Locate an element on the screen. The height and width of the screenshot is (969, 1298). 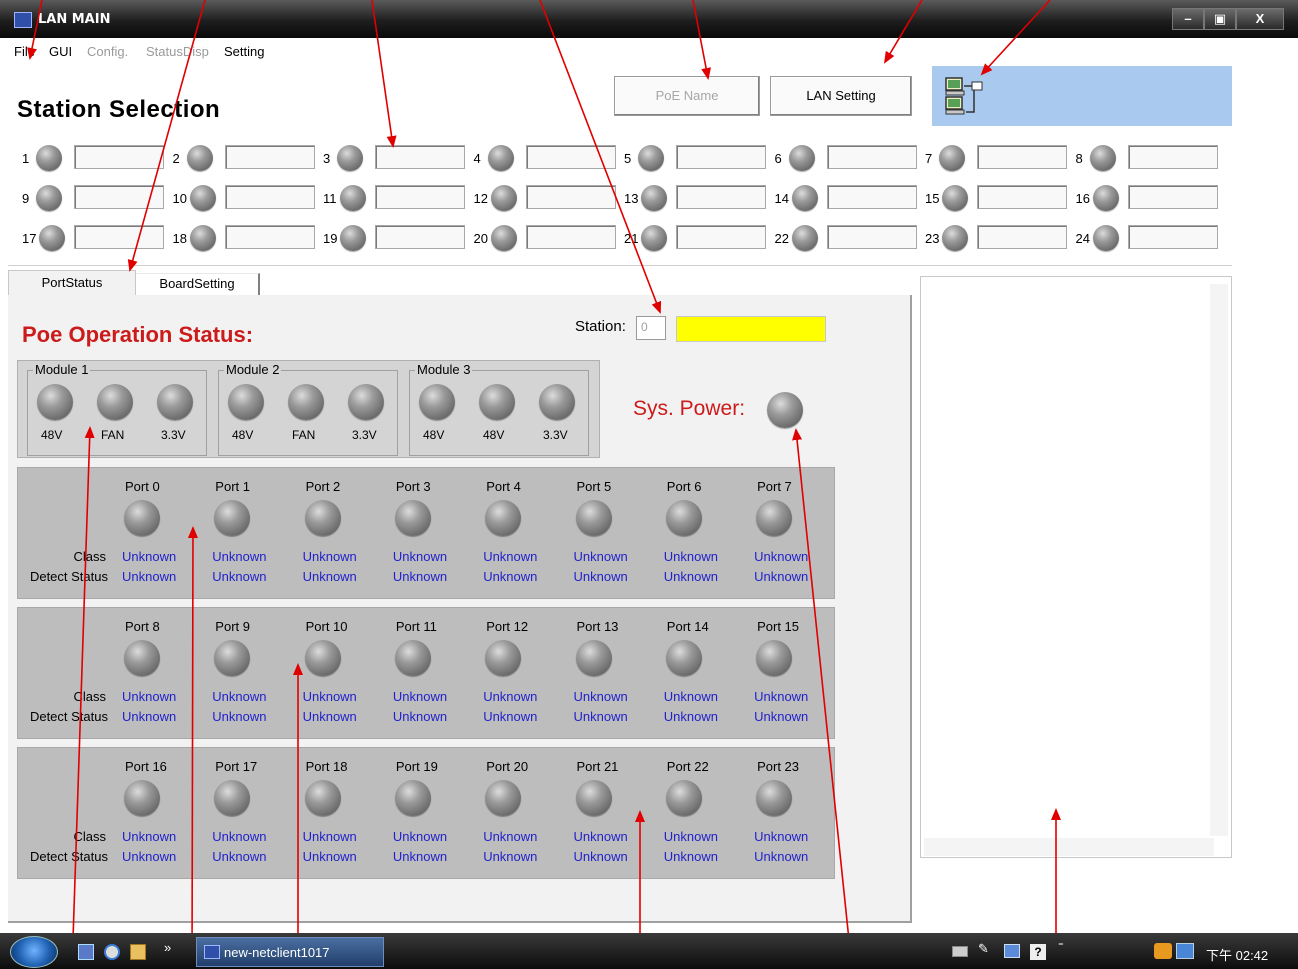
port-name: Port 13 is located at coordinates (597, 626).